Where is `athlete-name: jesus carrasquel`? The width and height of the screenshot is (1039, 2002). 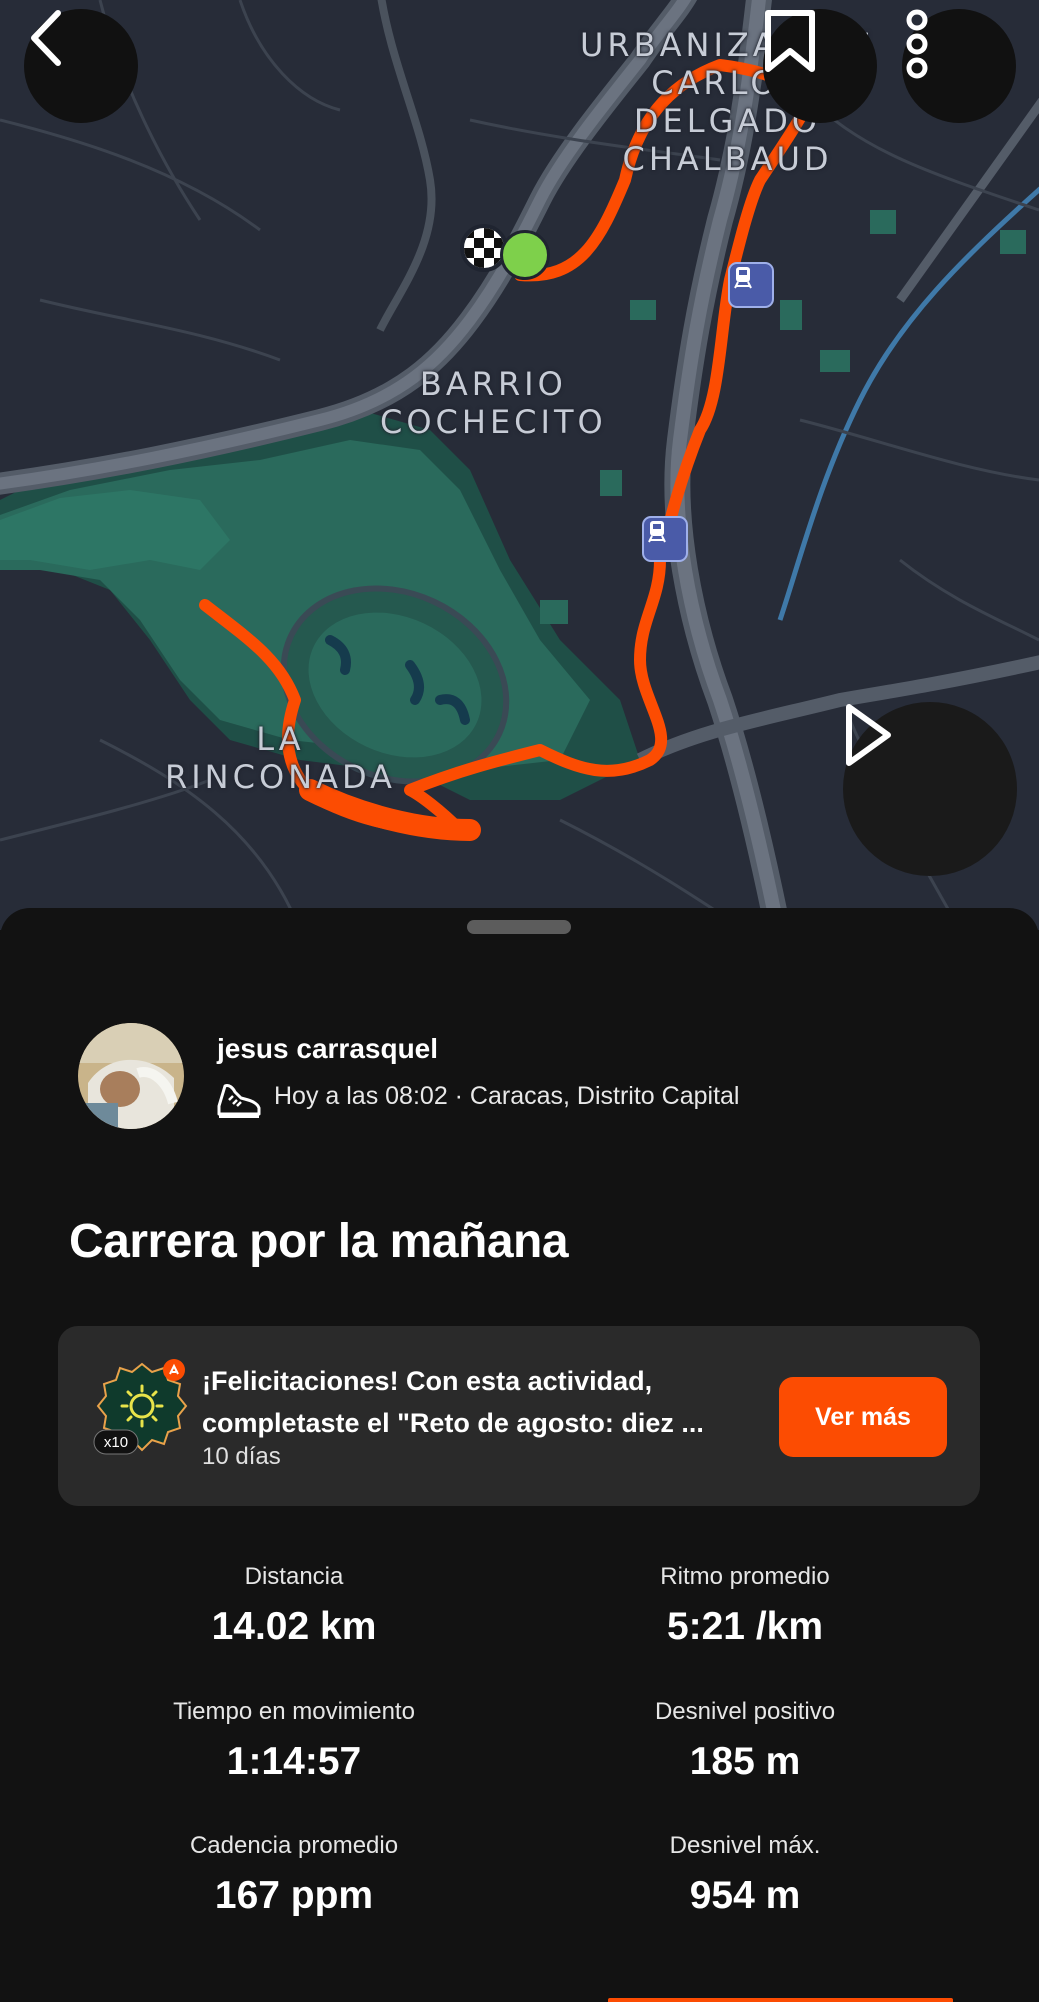
athlete-name: jesus carrasquel is located at coordinates (327, 1049).